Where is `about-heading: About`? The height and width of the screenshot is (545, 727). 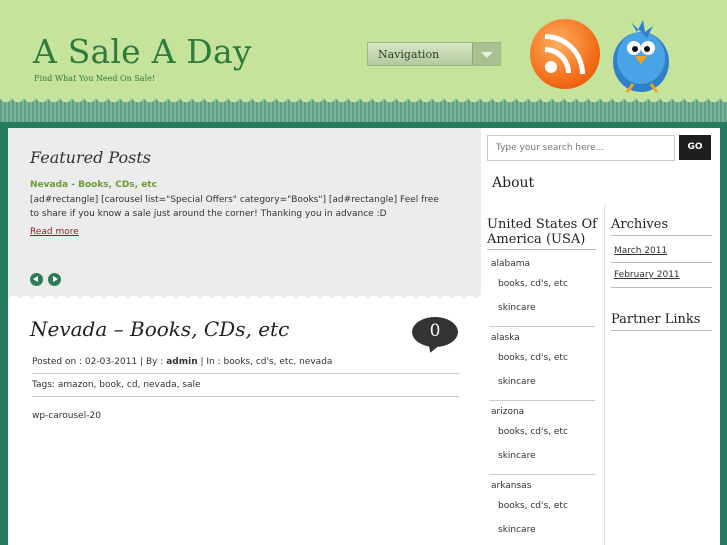 about-heading: About is located at coordinates (513, 183).